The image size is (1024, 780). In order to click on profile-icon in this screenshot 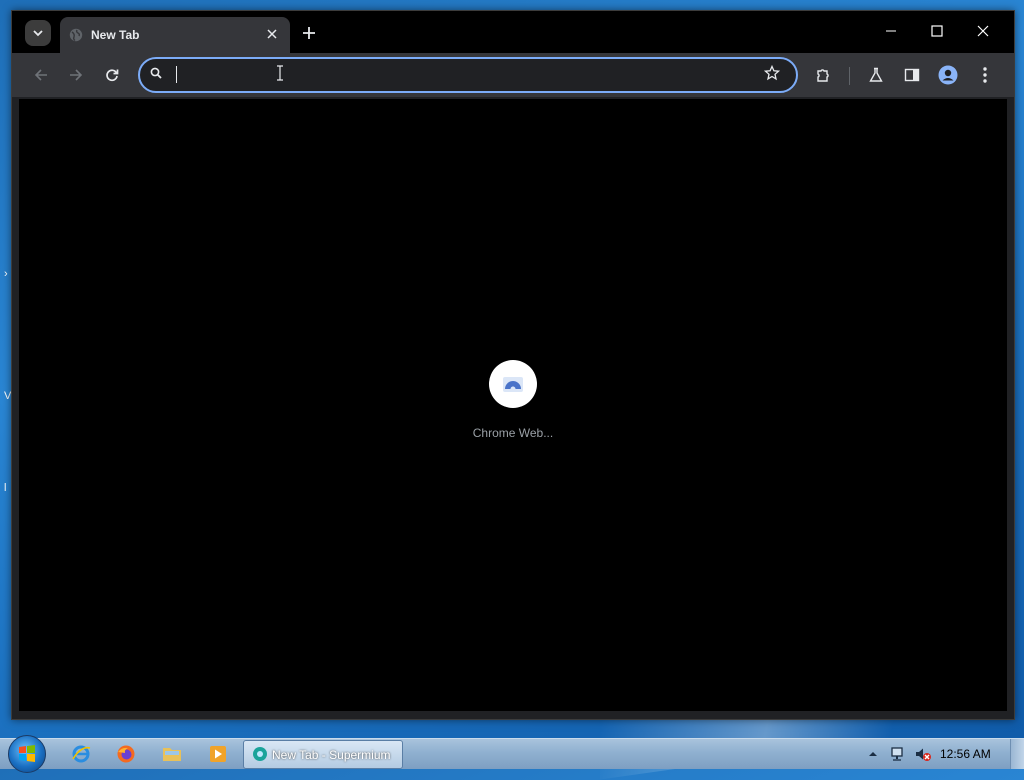, I will do `click(948, 75)`.